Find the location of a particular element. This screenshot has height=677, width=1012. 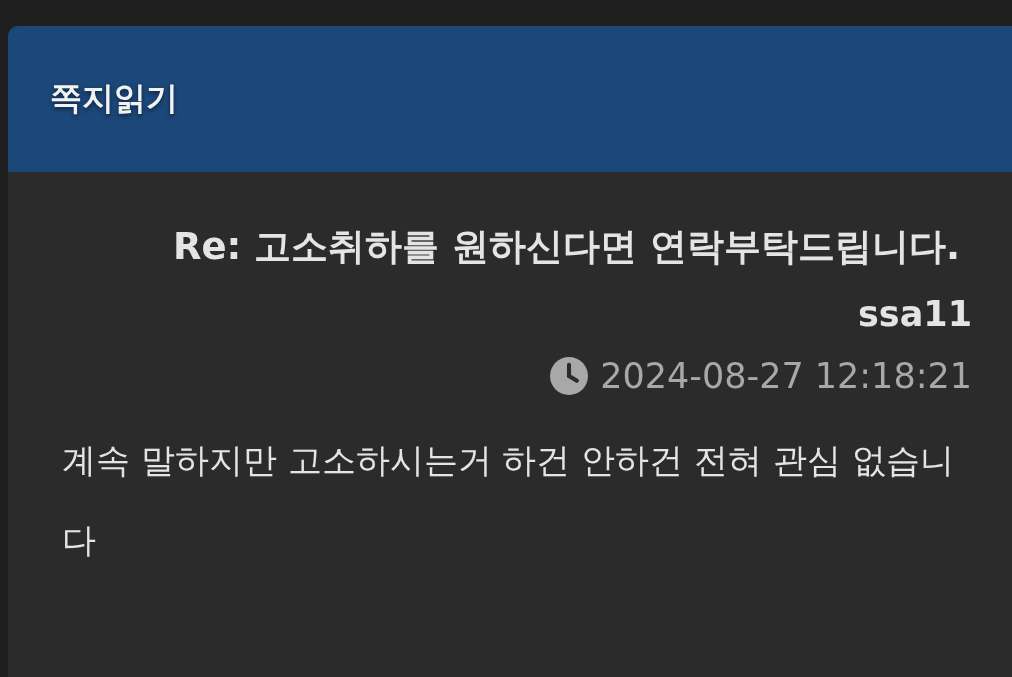

page-title: 쪽지읽기 is located at coordinates (114, 98).